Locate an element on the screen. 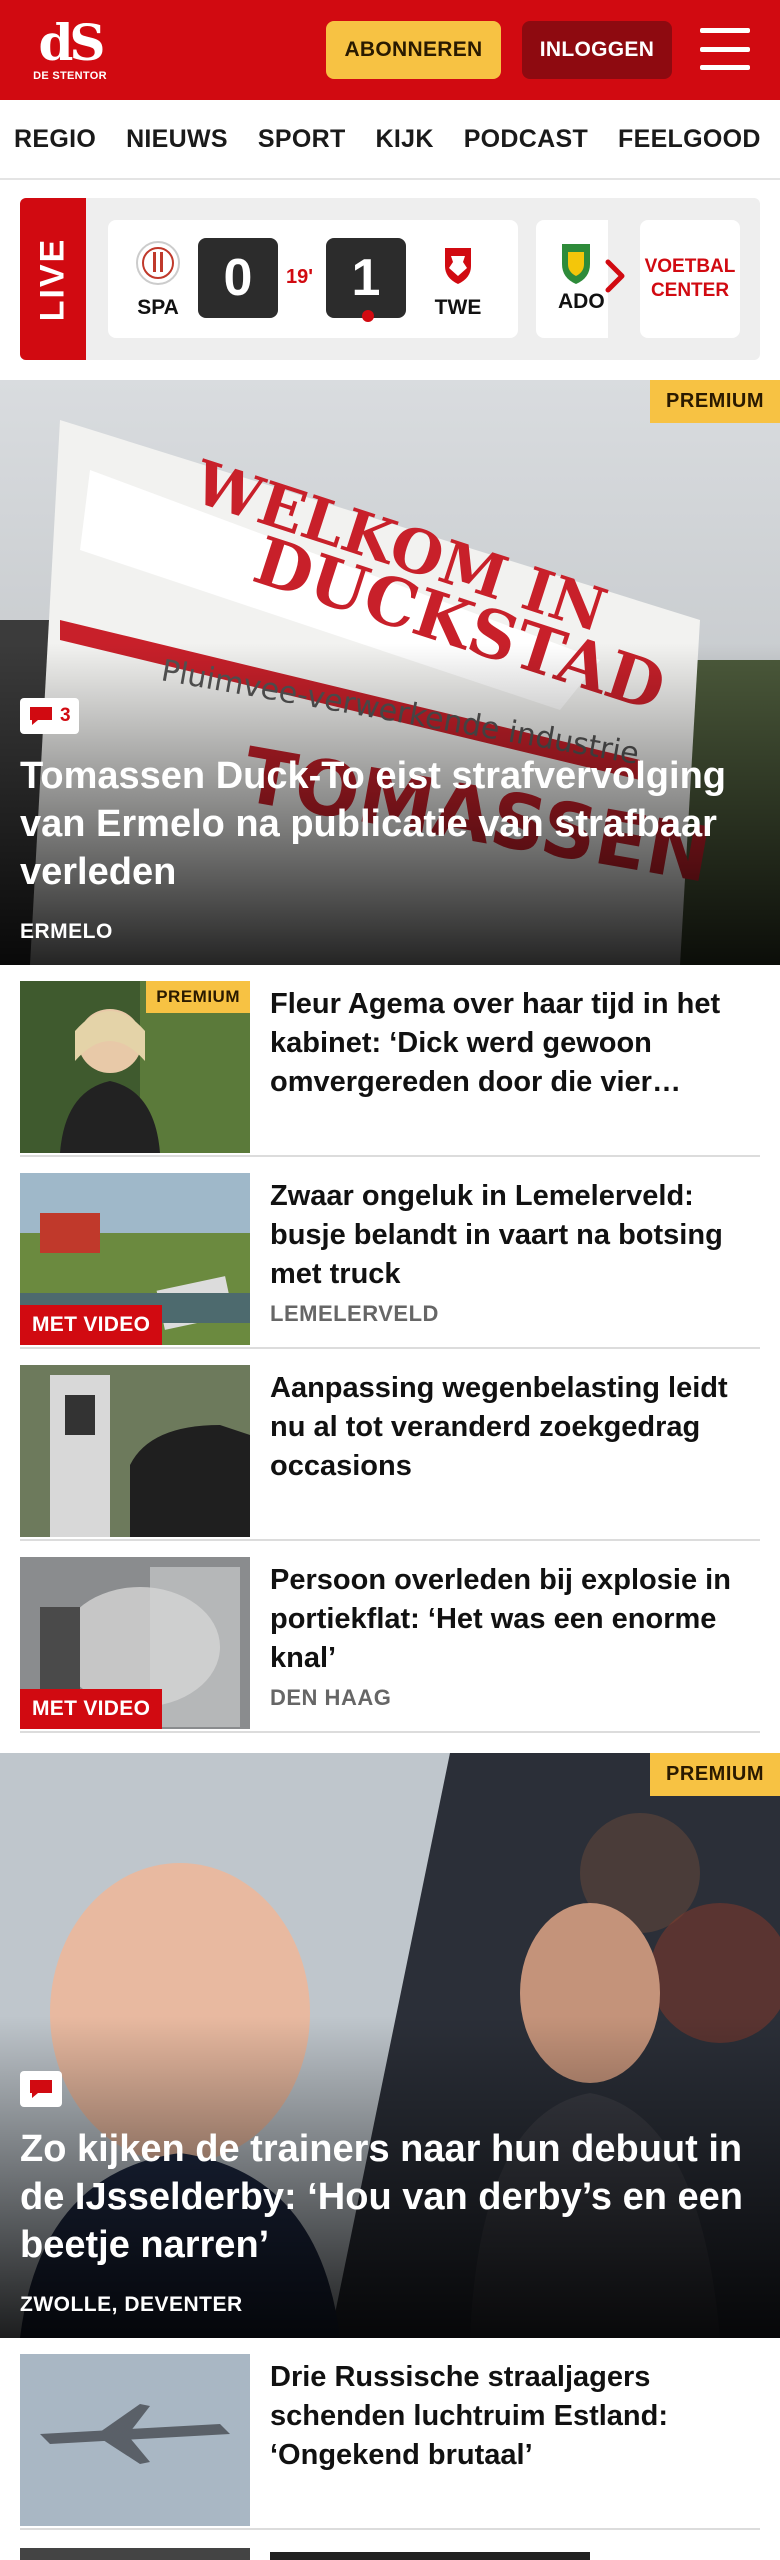 The width and height of the screenshot is (780, 2560). logo-text: DE STENTOR is located at coordinates (70, 76).